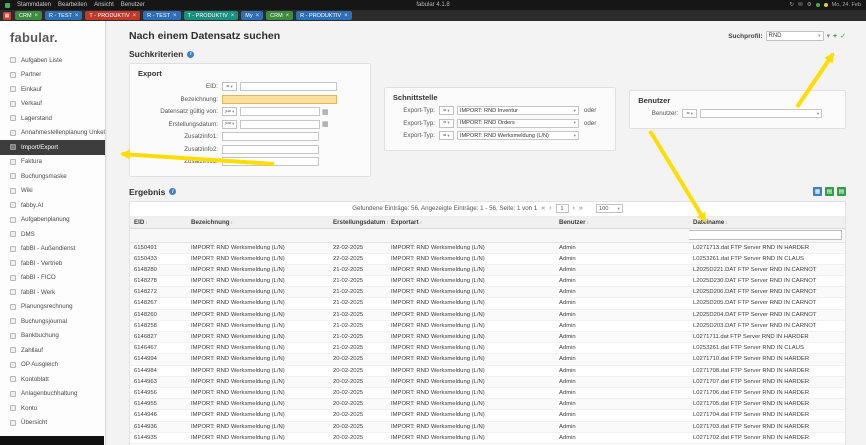  What do you see at coordinates (517, 135) in the screenshot?
I see `export-typ-select: IMPORT: RND Werksmeldung (L/N) ▾` at bounding box center [517, 135].